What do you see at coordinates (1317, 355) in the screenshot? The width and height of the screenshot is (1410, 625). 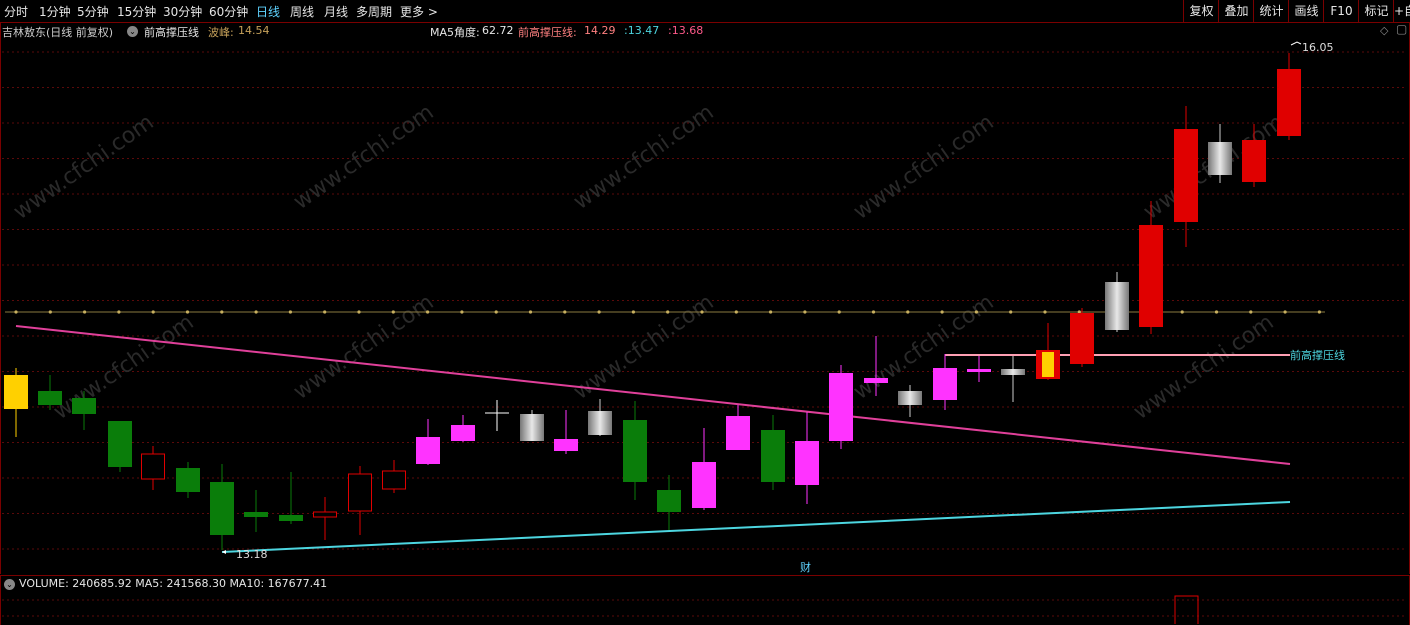 I see `line-label: 前高撑压线` at bounding box center [1317, 355].